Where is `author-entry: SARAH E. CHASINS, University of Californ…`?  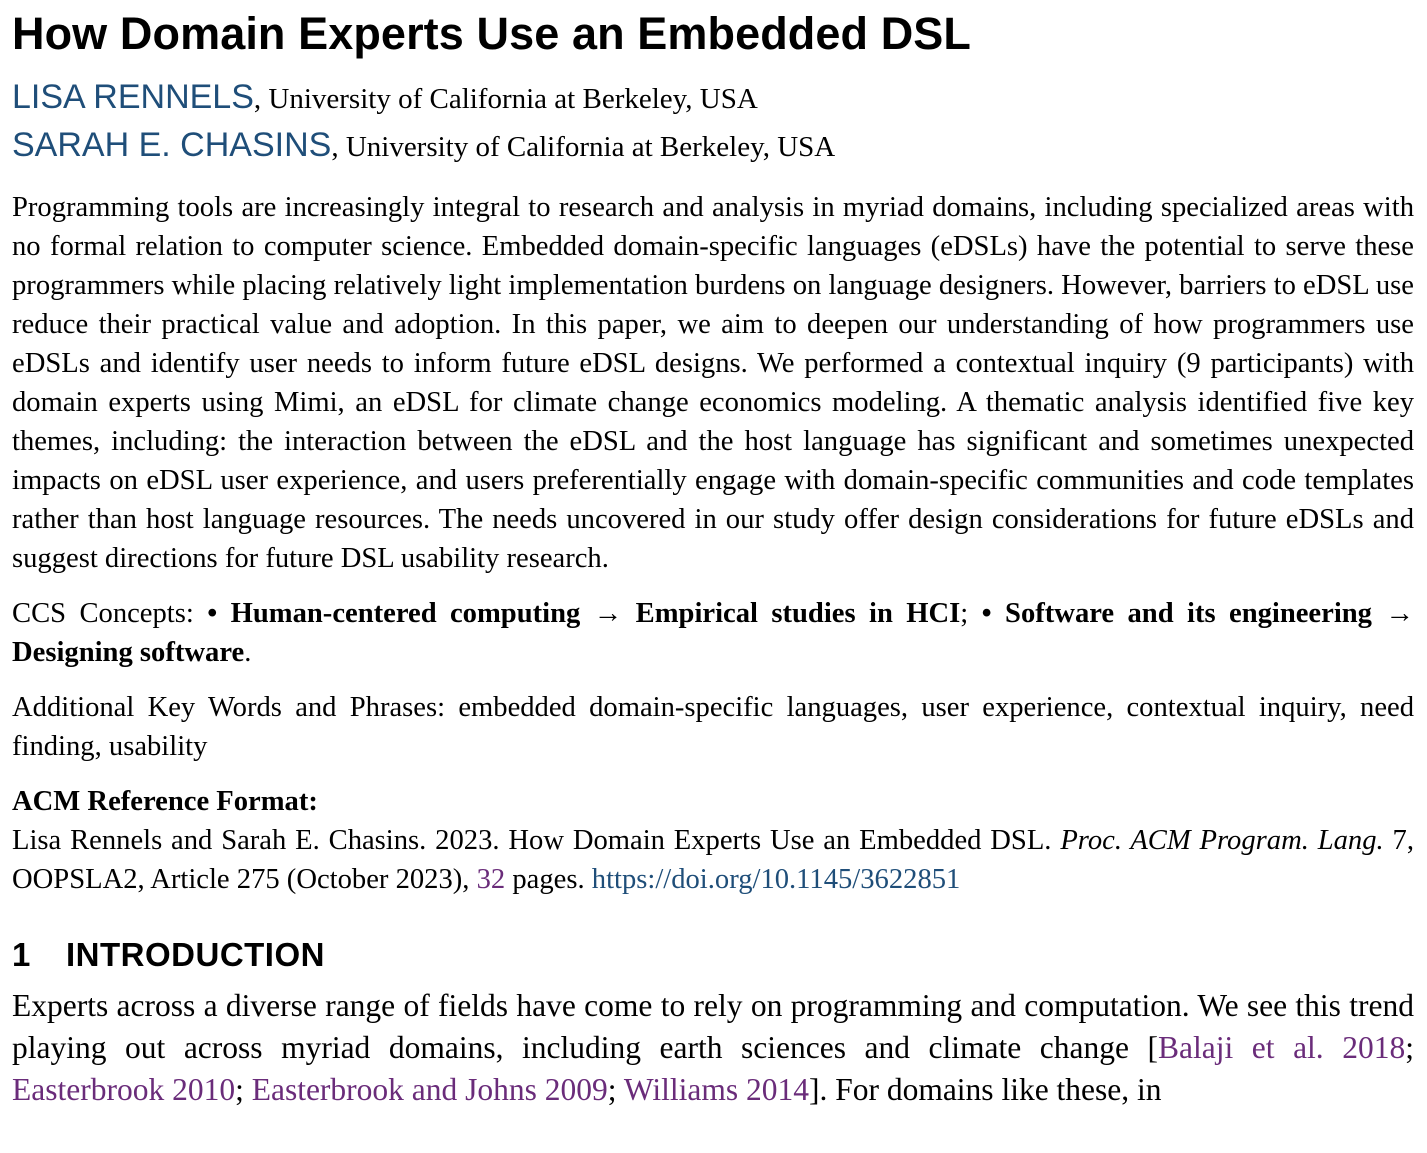
author-entry: SARAH E. CHASINS, University of Californ… is located at coordinates (713, 146).